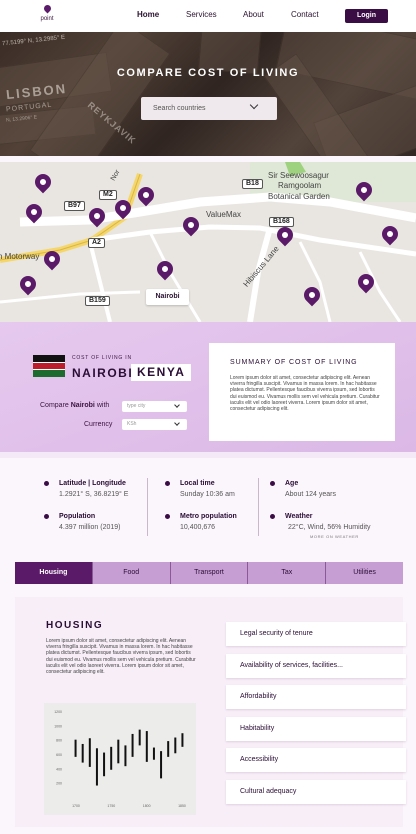  I want to click on y-tick-label: 1000, so click(58, 726).